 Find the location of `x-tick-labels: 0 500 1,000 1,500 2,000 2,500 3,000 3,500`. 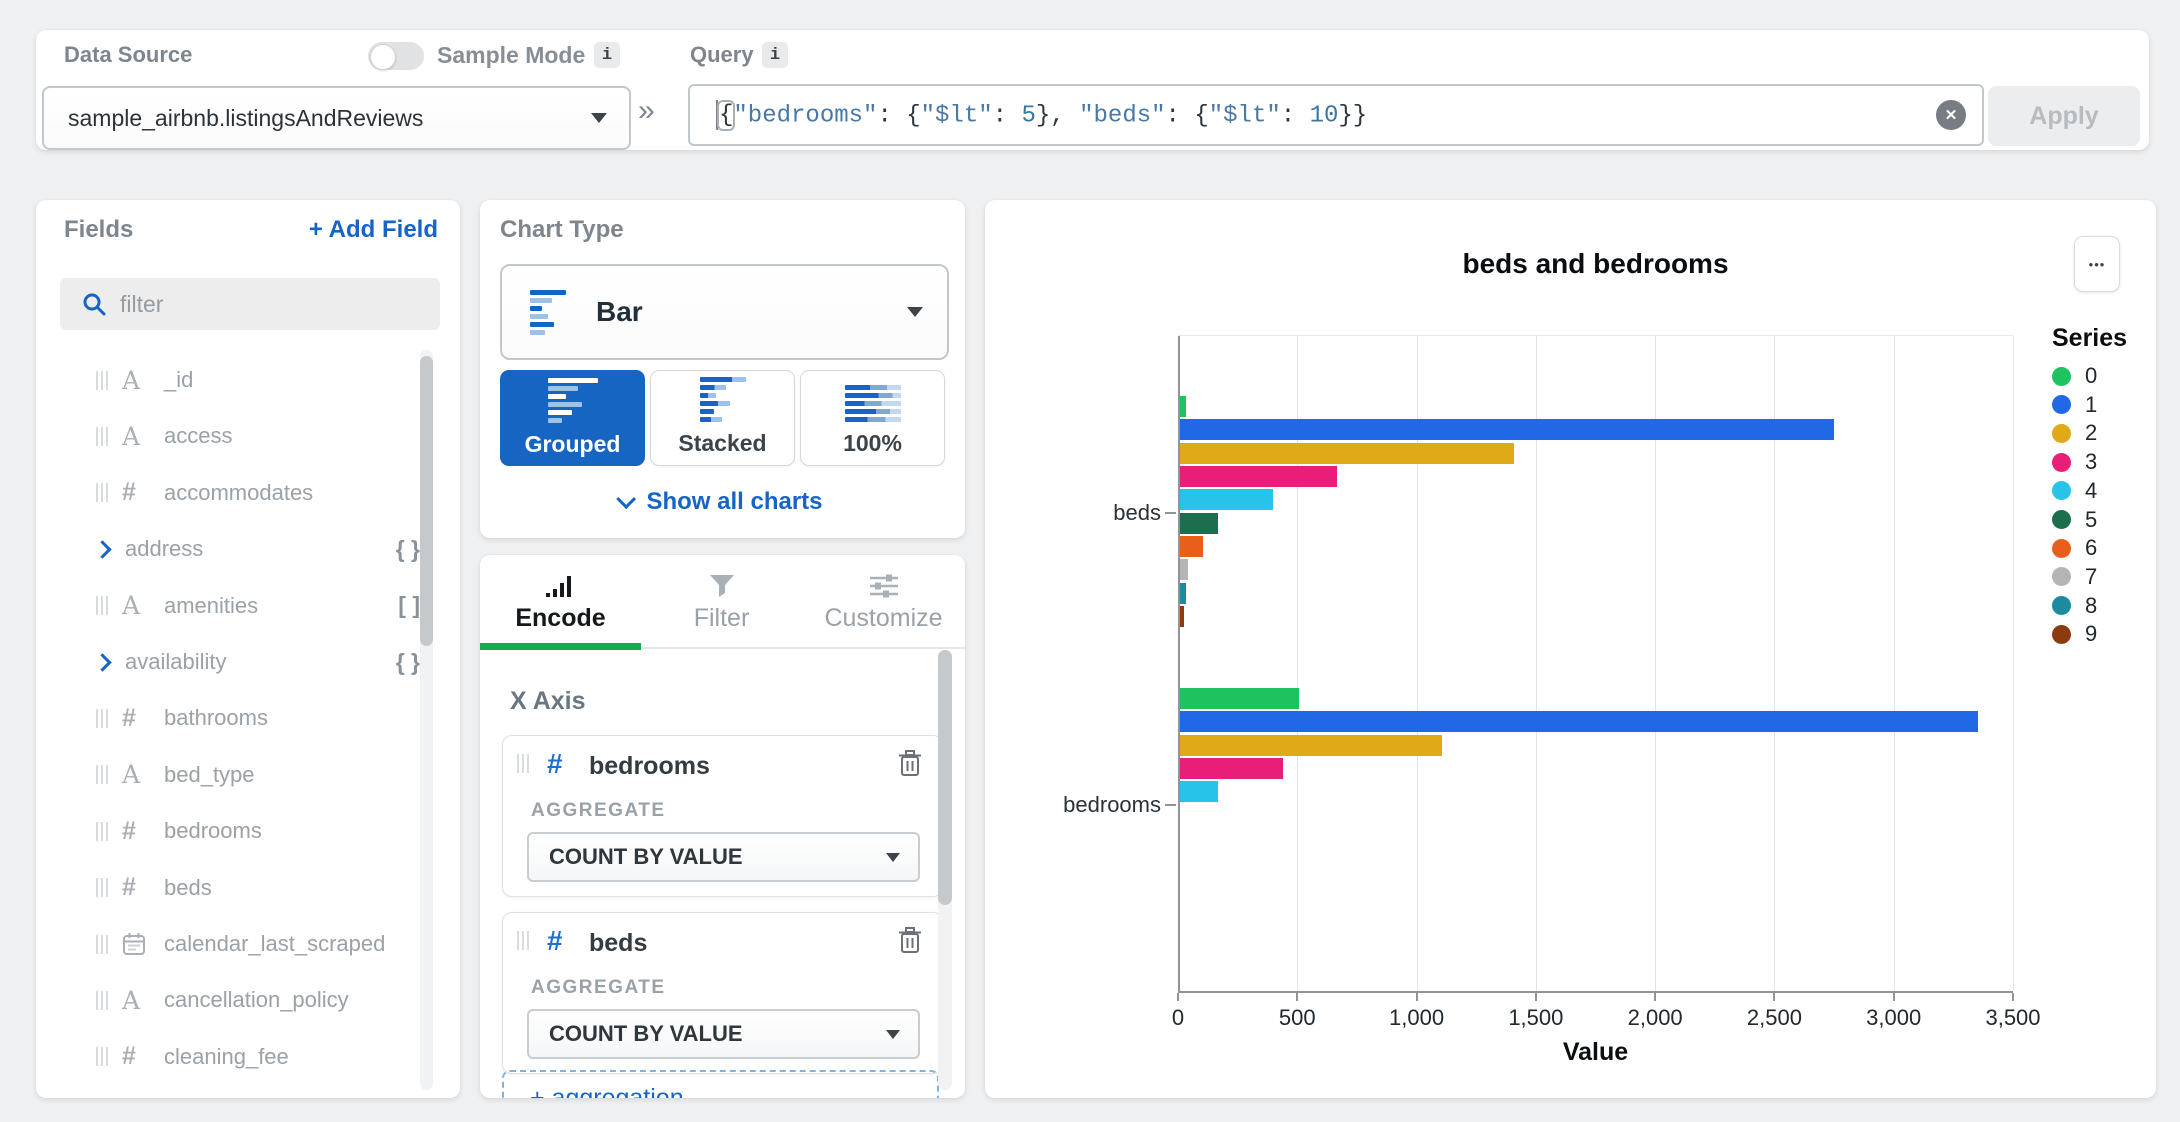

x-tick-labels: 0 500 1,000 1,500 2,000 2,500 3,000 3,500 is located at coordinates (1606, 1020).